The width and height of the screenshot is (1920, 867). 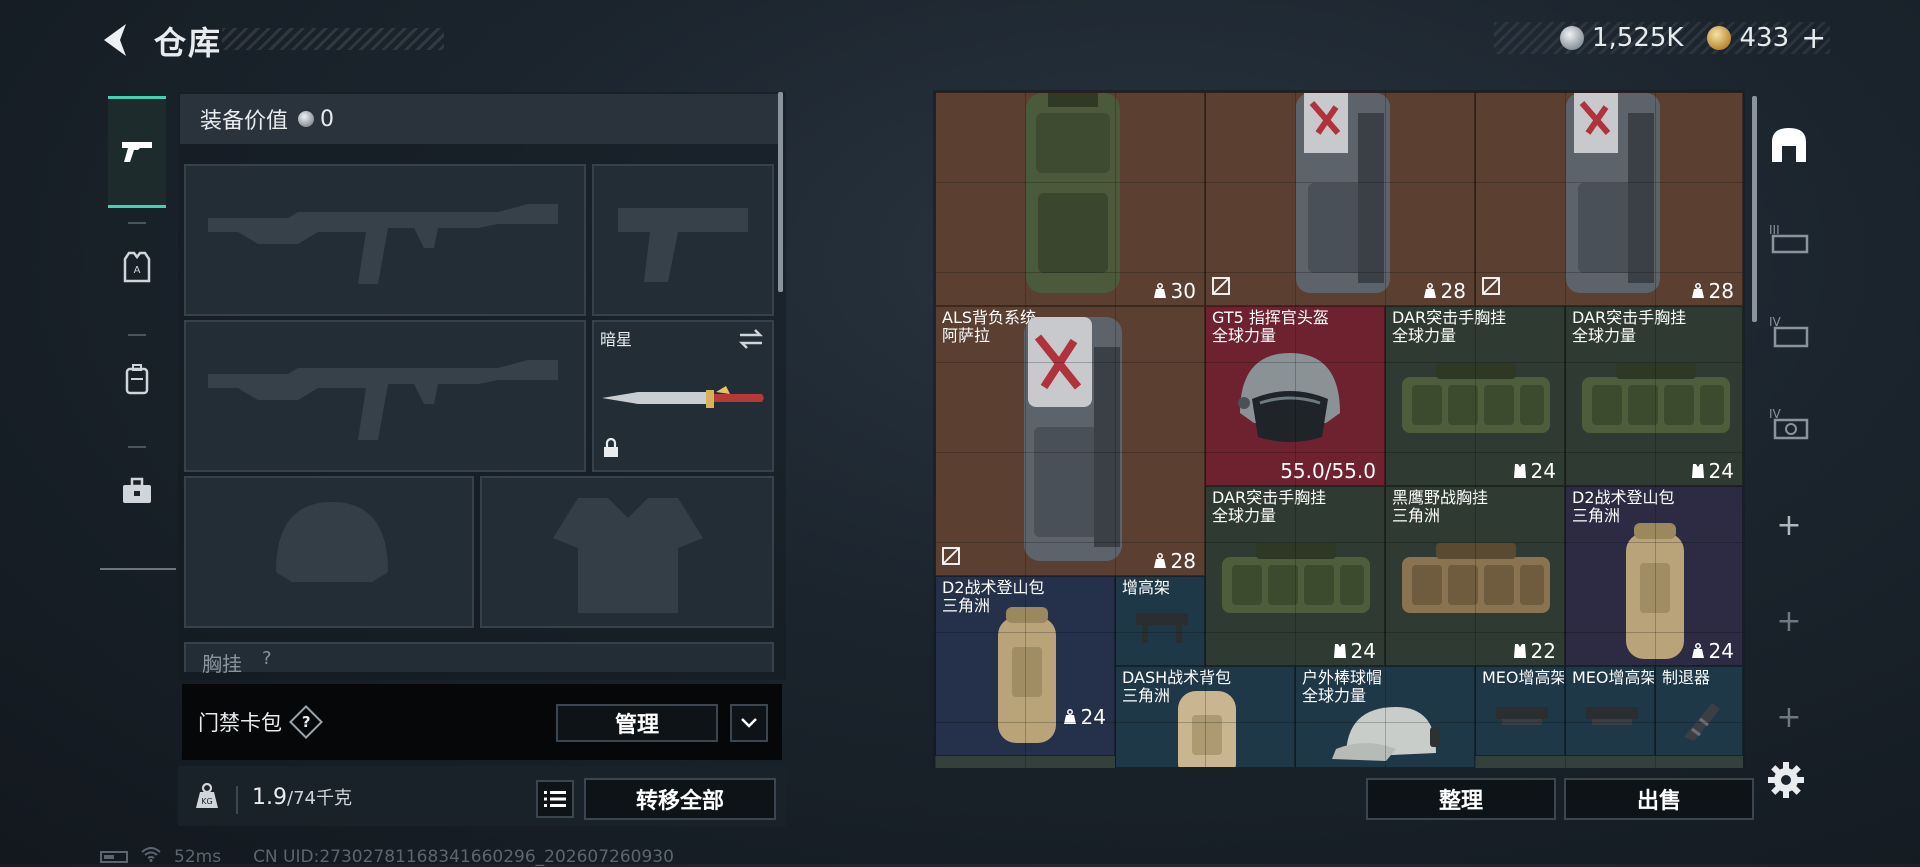 What do you see at coordinates (137, 152) in the screenshot?
I see `nav-weapons-tab` at bounding box center [137, 152].